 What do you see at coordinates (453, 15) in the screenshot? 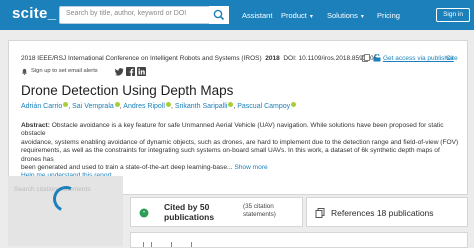
I see `sign-in-button: Sign in` at bounding box center [453, 15].